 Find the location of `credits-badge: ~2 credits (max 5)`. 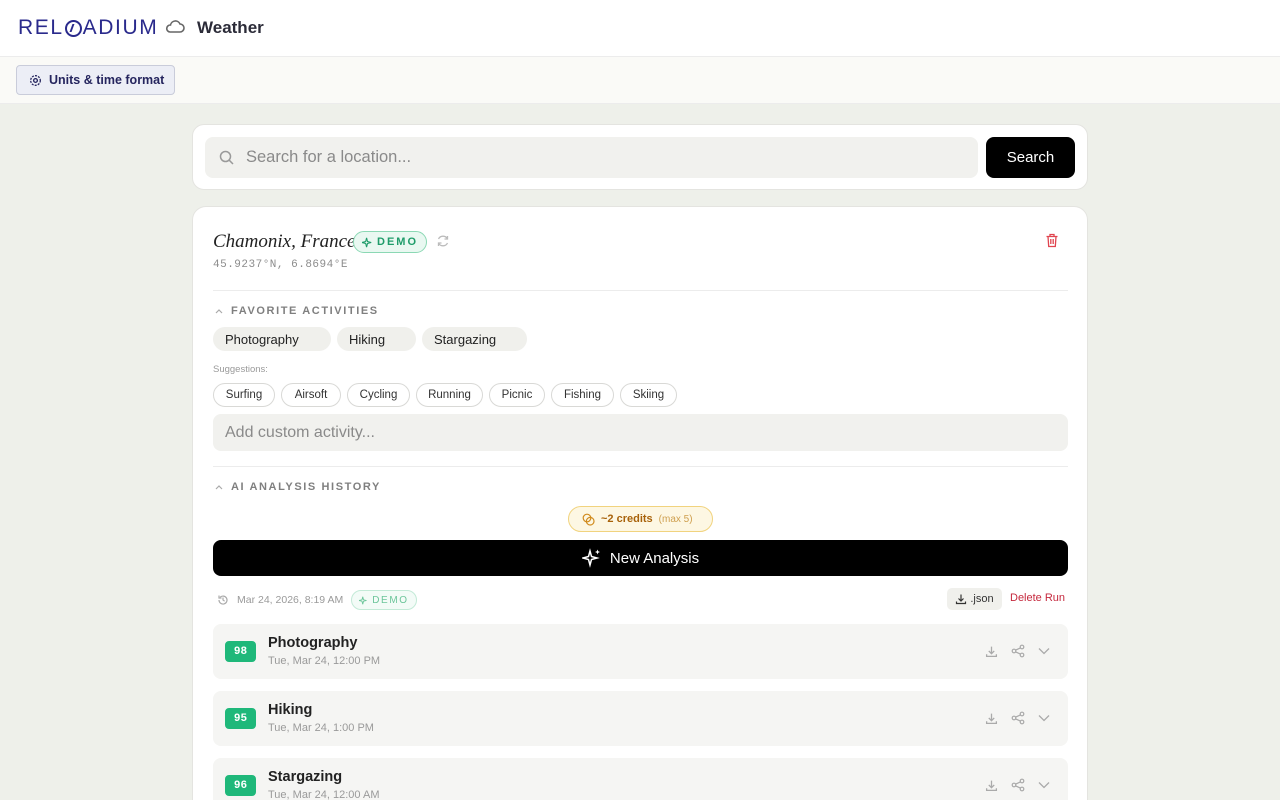

credits-badge: ~2 credits (max 5) is located at coordinates (640, 519).